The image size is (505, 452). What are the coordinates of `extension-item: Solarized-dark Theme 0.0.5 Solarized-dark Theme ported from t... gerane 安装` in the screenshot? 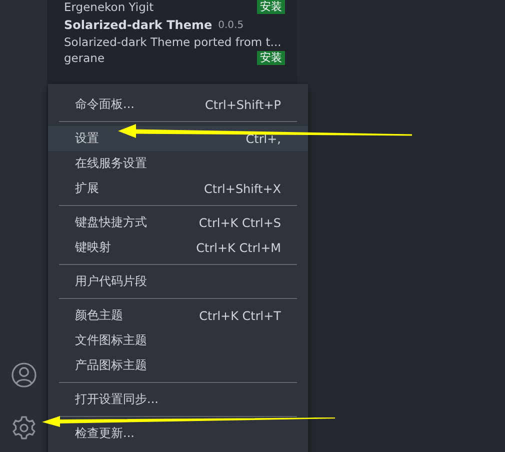 It's located at (172, 42).